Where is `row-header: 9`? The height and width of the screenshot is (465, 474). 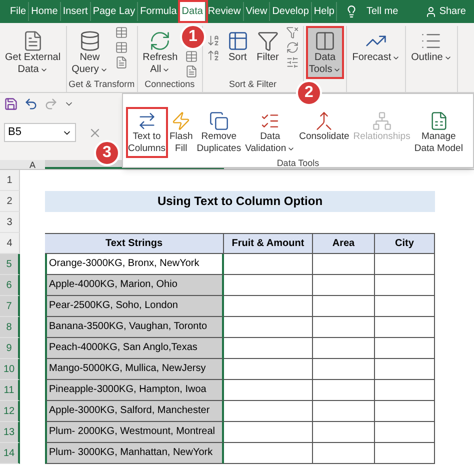 row-header: 9 is located at coordinates (10, 348).